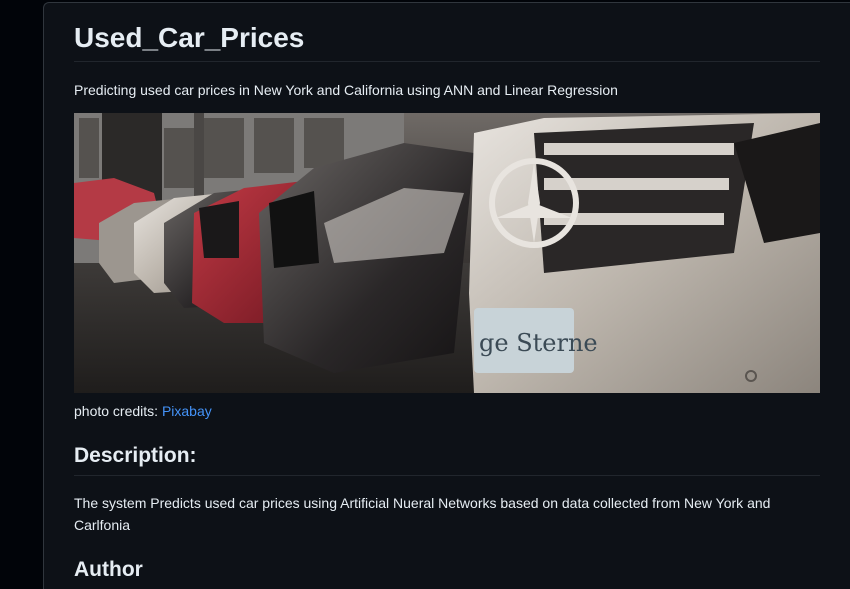  What do you see at coordinates (538, 343) in the screenshot?
I see `plate-text: ge Sterne` at bounding box center [538, 343].